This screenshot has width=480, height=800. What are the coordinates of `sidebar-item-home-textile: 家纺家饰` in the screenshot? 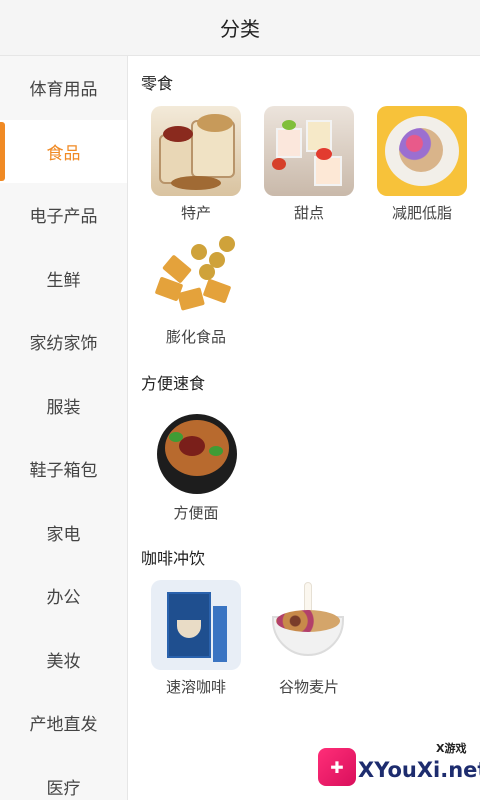 It's located at (63, 342).